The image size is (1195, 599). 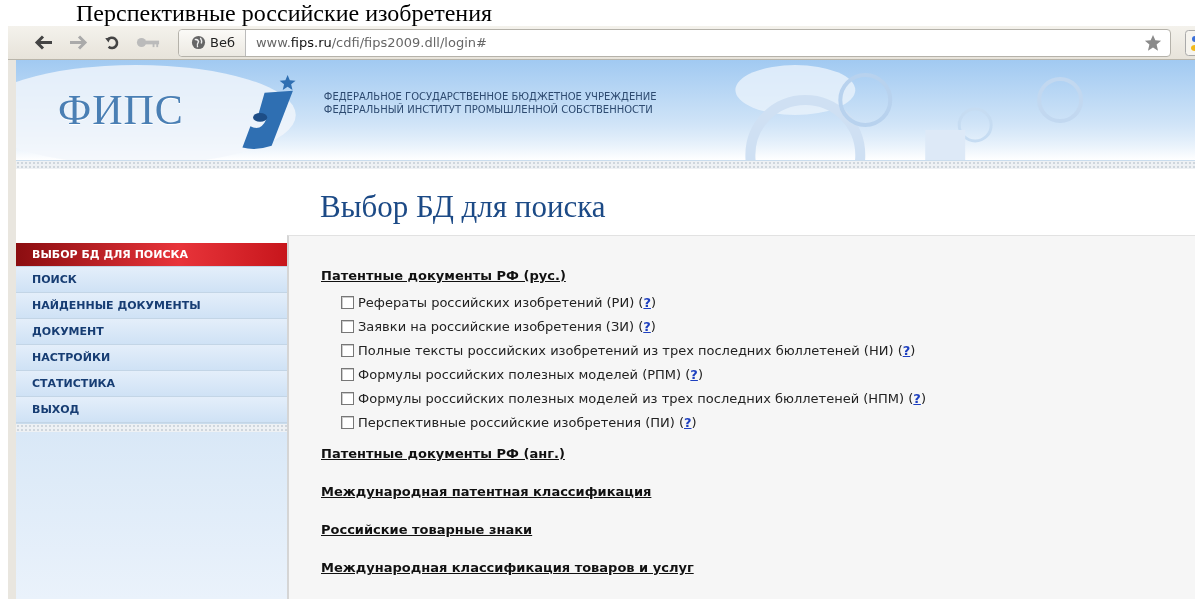 I want to click on page-title: Выбор БД для поиска, so click(x=463, y=207).